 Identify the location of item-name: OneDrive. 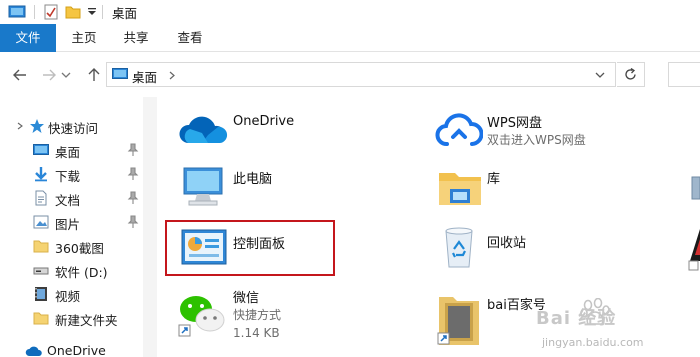
(264, 121).